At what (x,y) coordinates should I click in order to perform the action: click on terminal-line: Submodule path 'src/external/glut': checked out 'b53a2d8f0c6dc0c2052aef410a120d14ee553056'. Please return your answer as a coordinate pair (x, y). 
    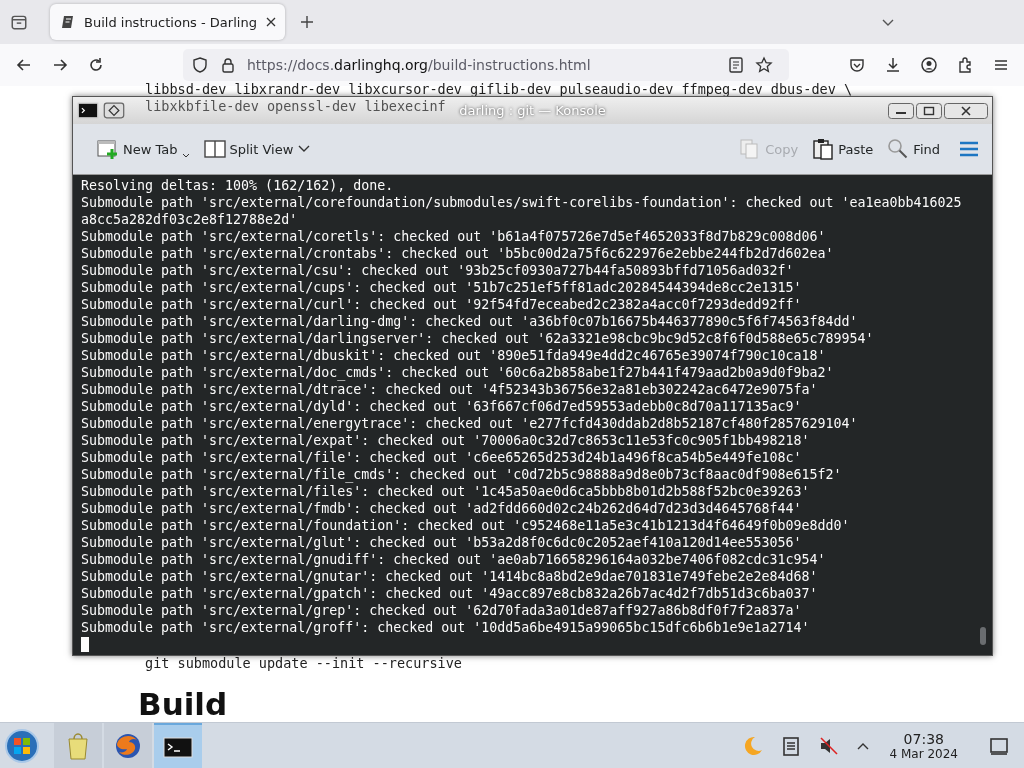
    Looking at the image, I should click on (442, 542).